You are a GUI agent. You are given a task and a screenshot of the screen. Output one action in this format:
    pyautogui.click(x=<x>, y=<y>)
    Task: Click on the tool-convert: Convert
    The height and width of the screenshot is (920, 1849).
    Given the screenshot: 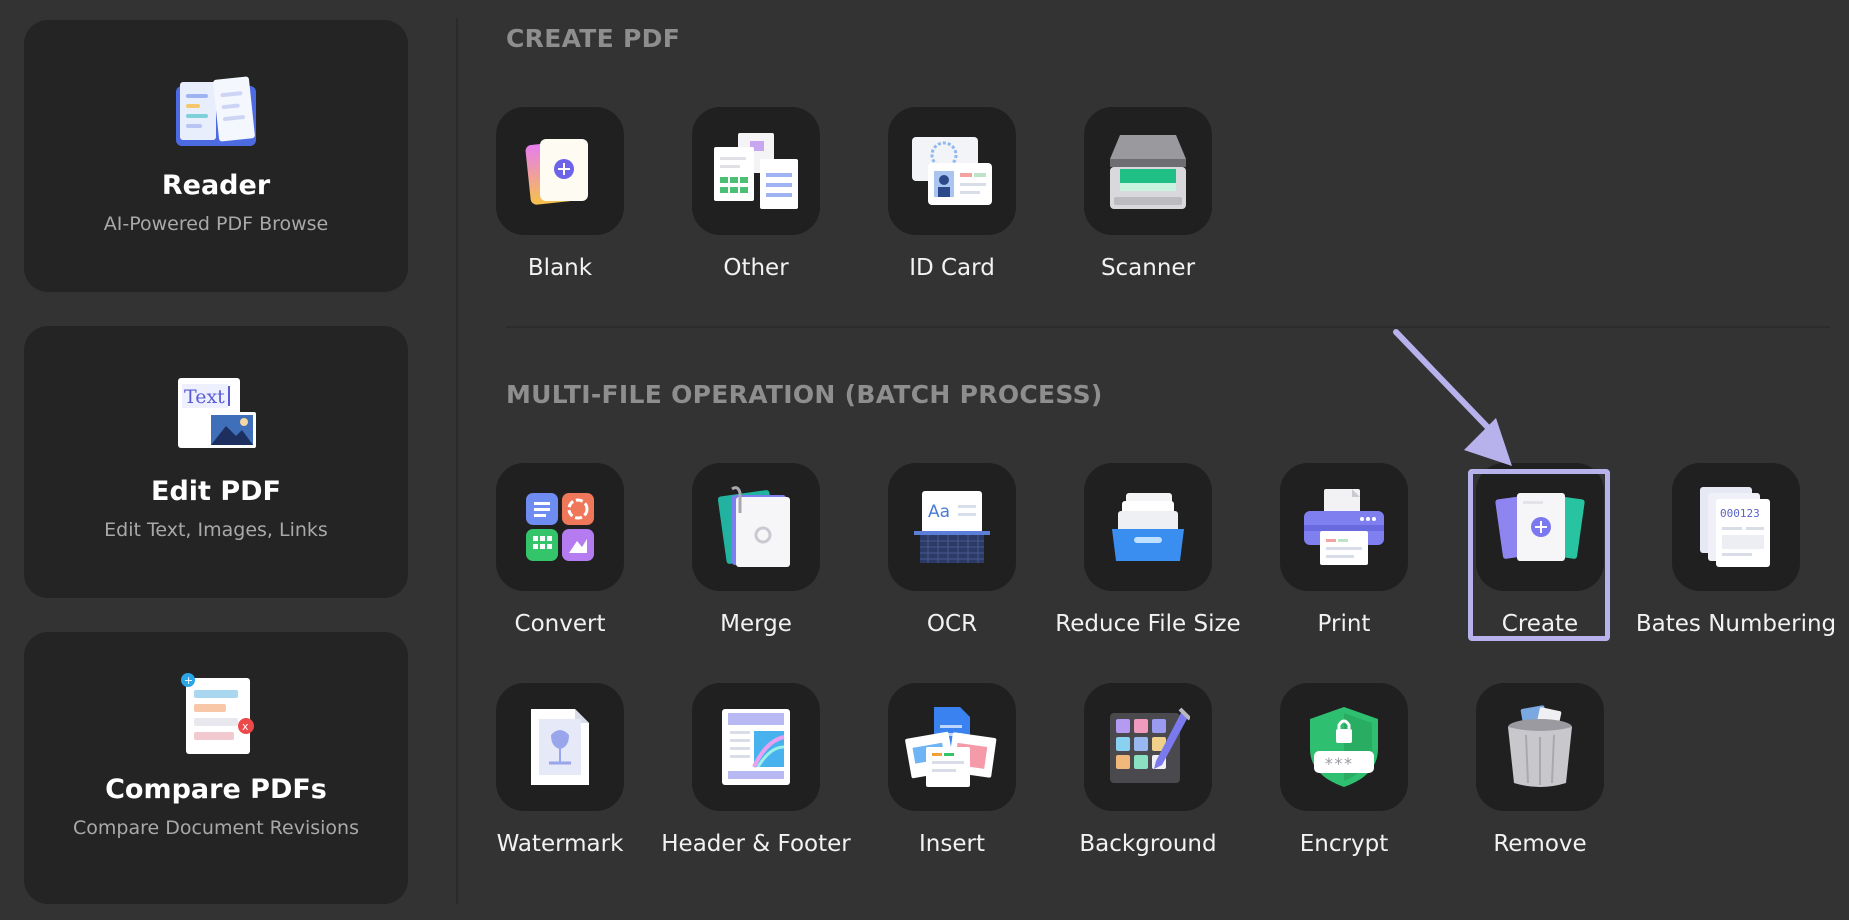 What is the action you would take?
    pyautogui.click(x=560, y=550)
    